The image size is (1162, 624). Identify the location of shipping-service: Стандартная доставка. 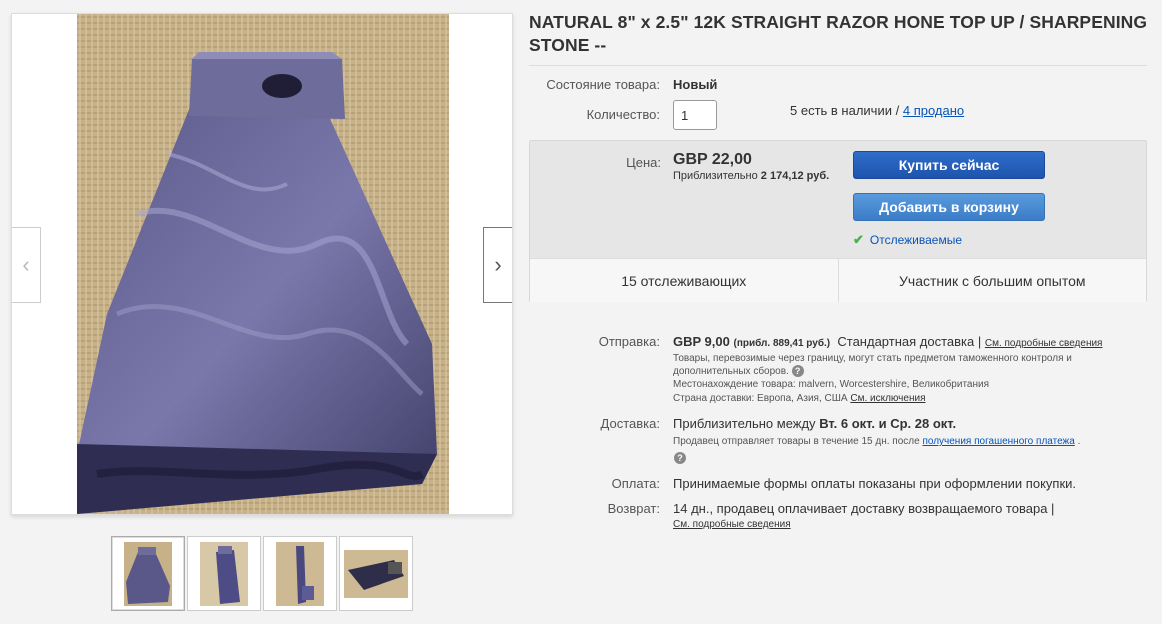
(906, 341).